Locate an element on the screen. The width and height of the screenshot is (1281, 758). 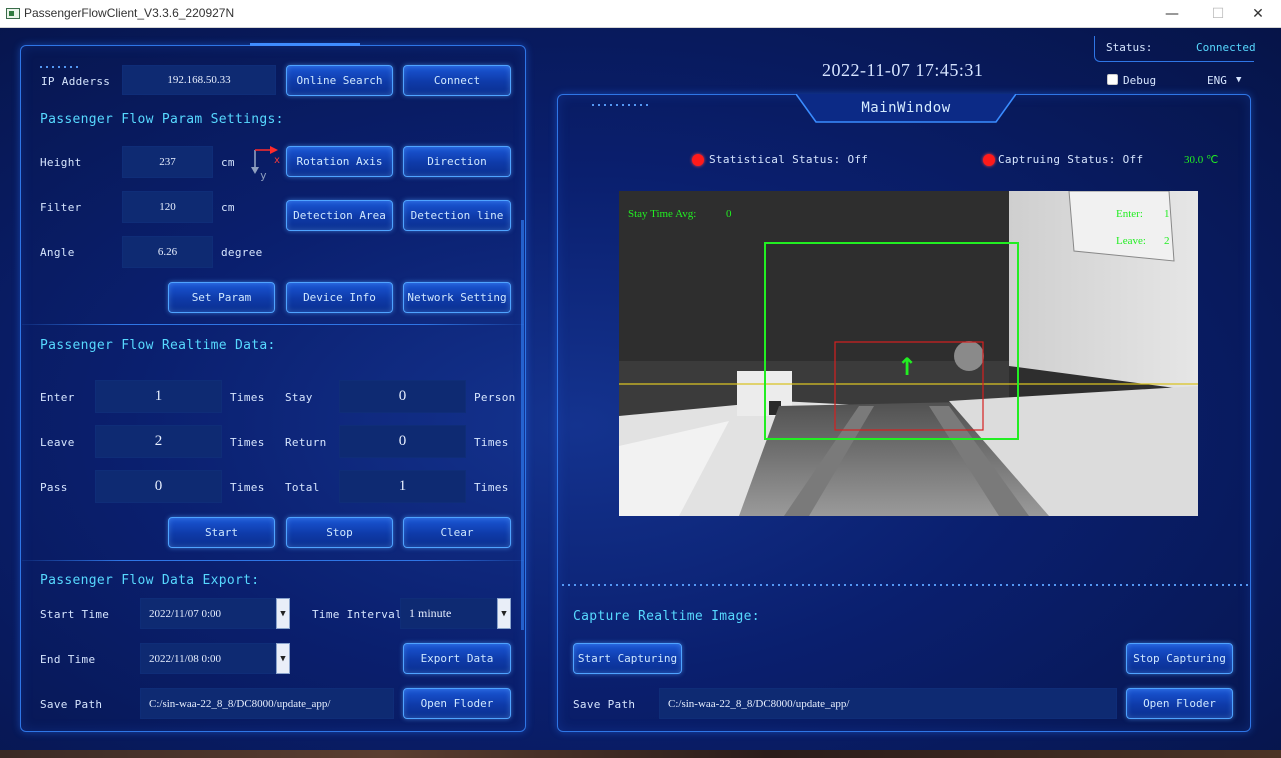
overlay-leave-value: 2 is located at coordinates (1167, 241).